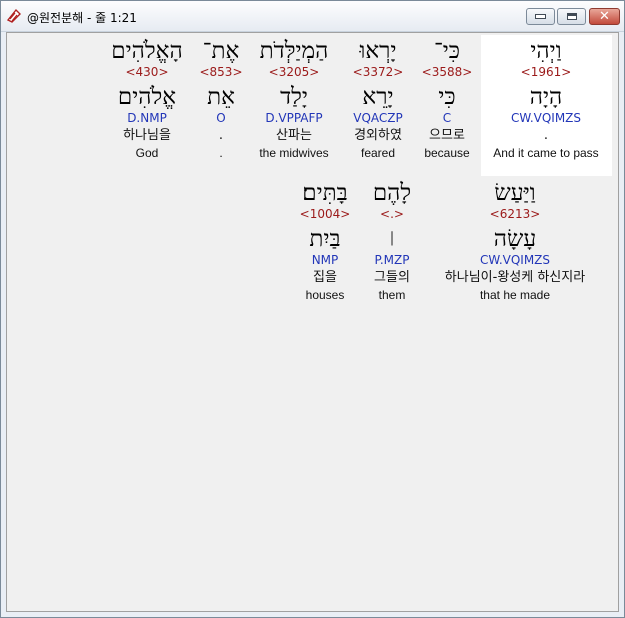 The image size is (625, 618). I want to click on word-column: הָאֱלֹהִים <430> אֱלֹהִים D.NMP 하나님을 God, so click(147, 98).